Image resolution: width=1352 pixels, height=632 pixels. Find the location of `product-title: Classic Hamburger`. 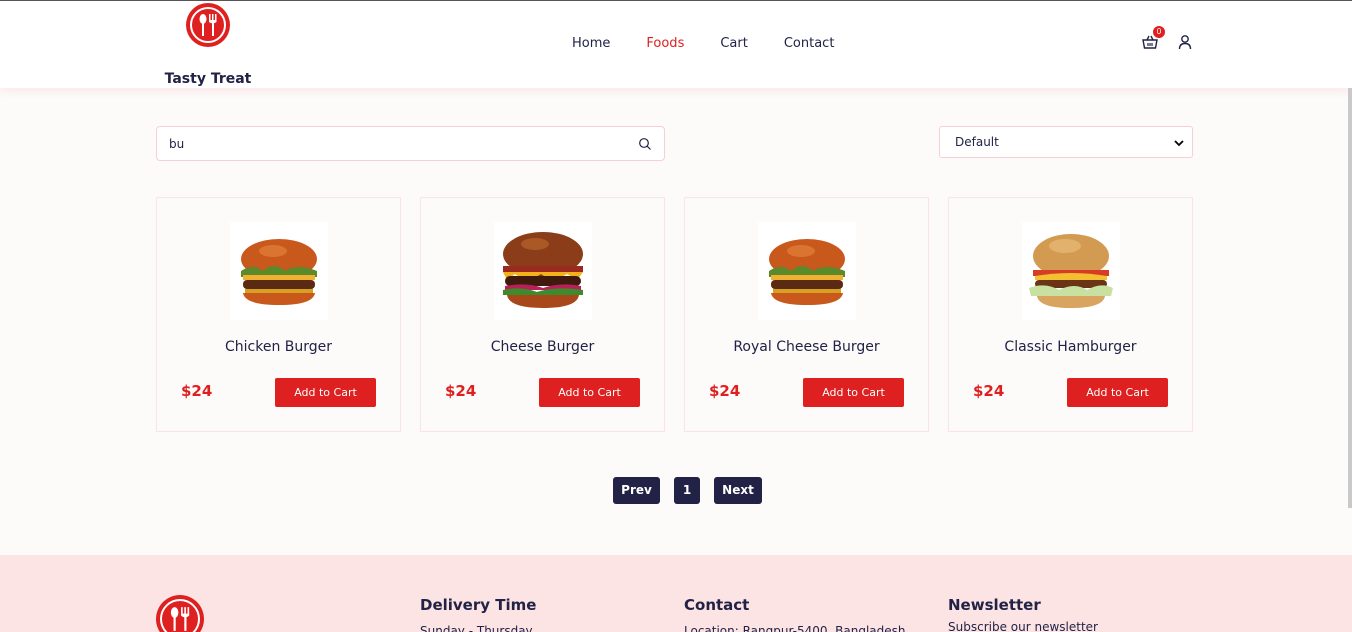

product-title: Classic Hamburger is located at coordinates (1070, 347).